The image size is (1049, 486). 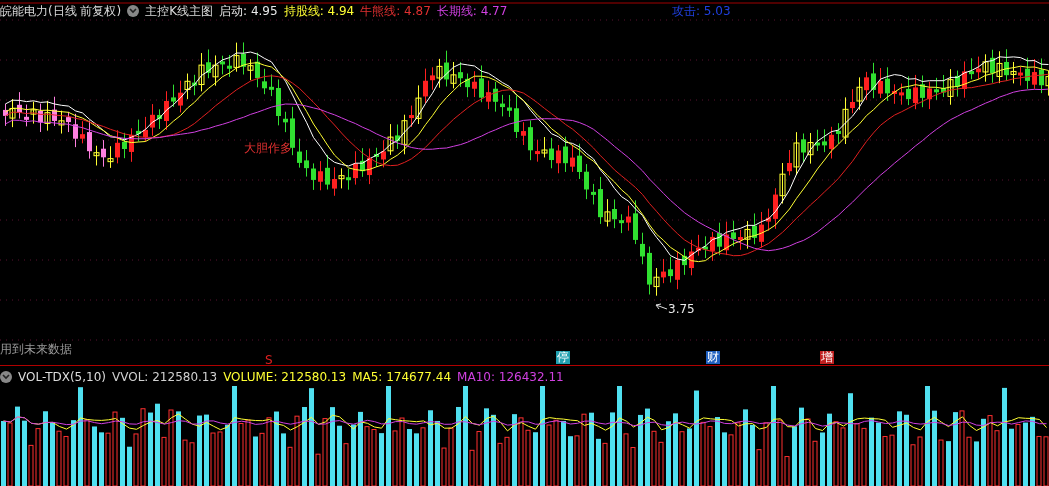 I want to click on stock-title: 皖能电力(日线 前复权), so click(x=61, y=11).